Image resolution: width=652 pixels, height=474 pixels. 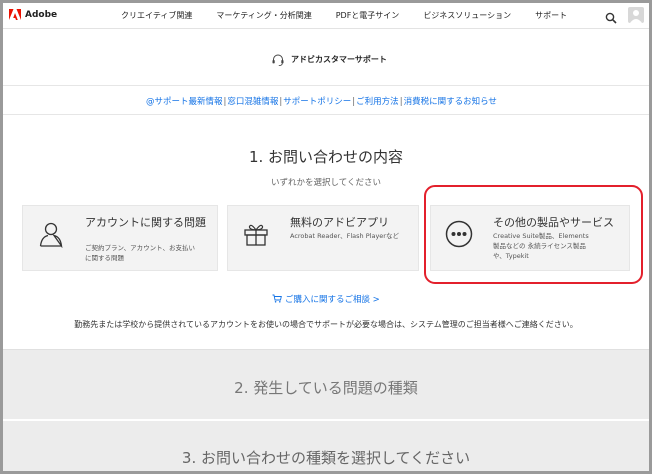 I want to click on section3-collapsed: 3. お問い合わせの種類を選択してください, so click(x=326, y=445).